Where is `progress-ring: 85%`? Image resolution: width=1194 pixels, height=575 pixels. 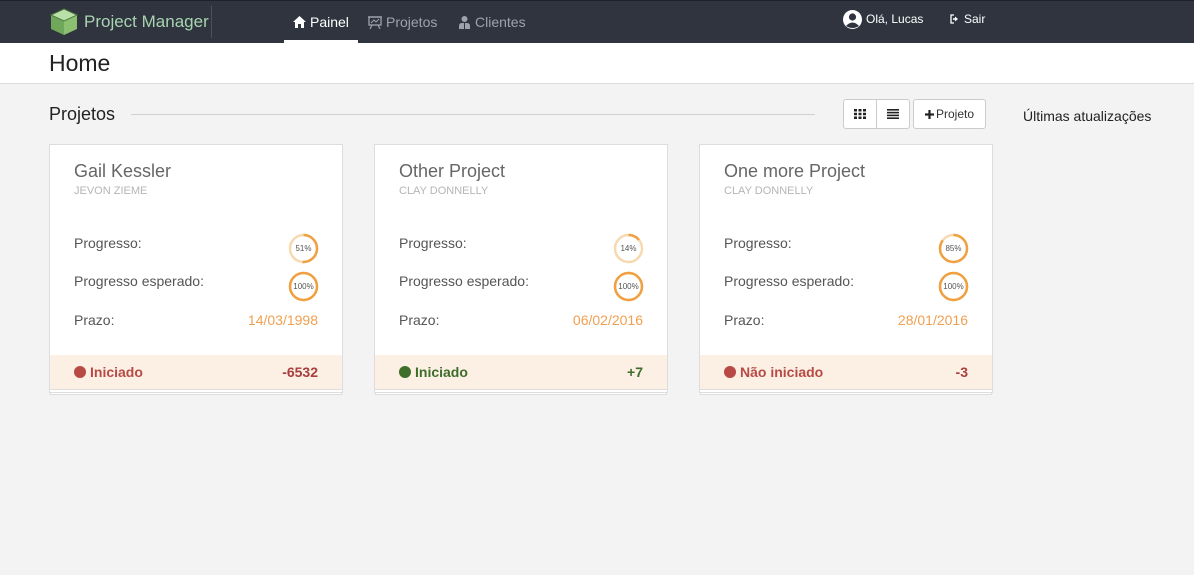
progress-ring: 85% is located at coordinates (953, 248).